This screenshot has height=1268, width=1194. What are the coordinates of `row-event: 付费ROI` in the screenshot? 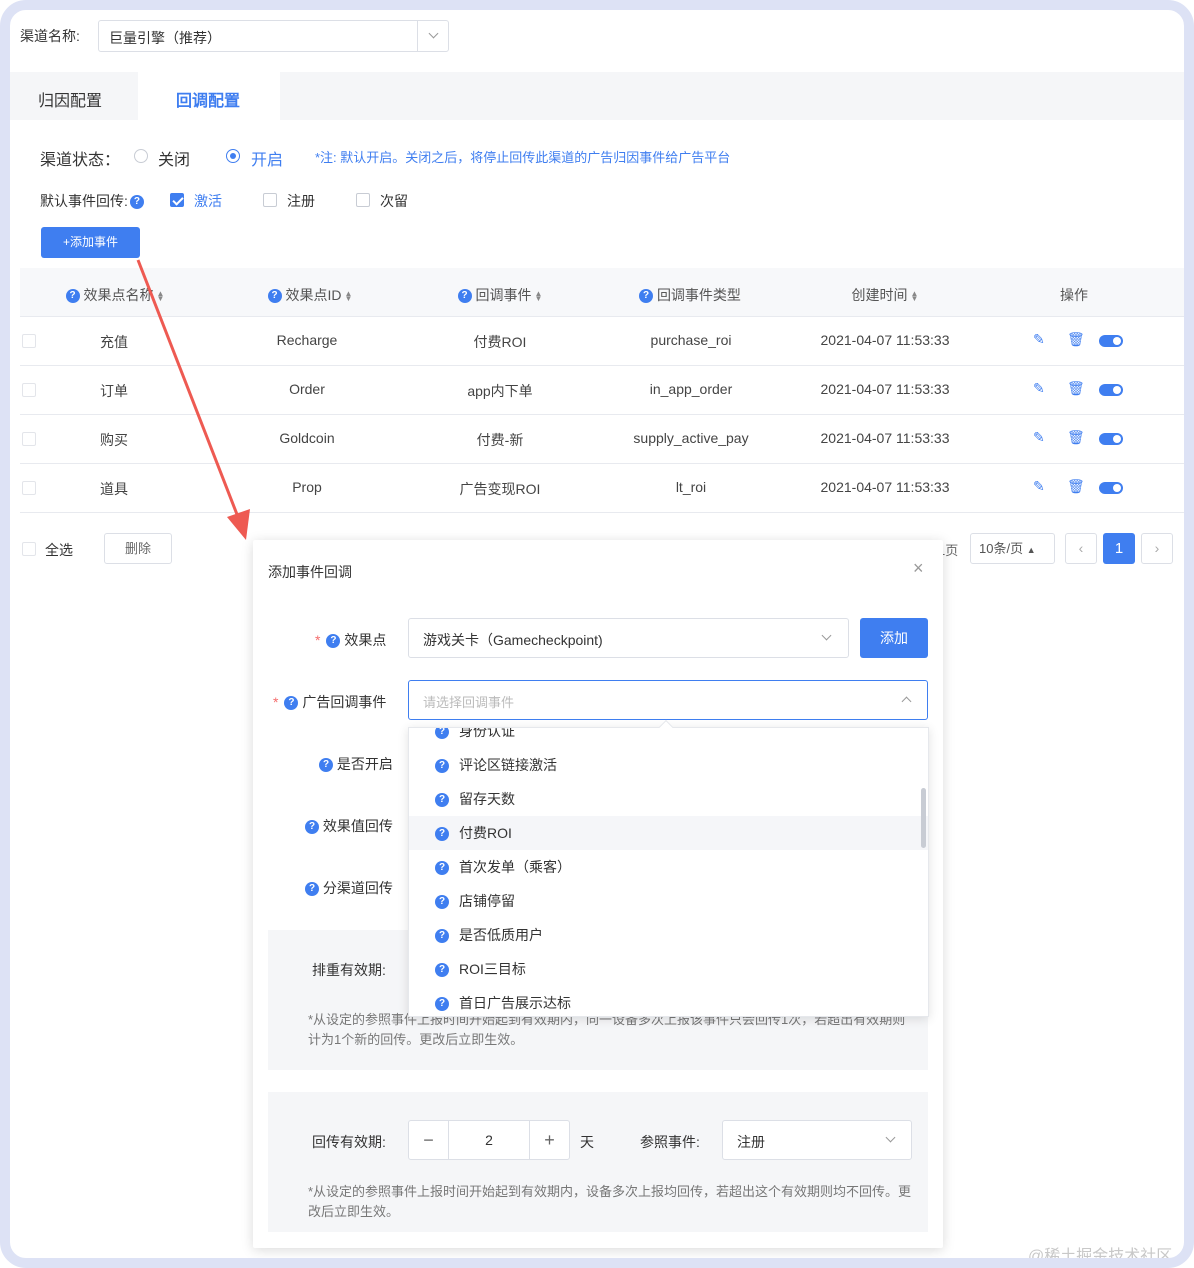 It's located at (500, 342).